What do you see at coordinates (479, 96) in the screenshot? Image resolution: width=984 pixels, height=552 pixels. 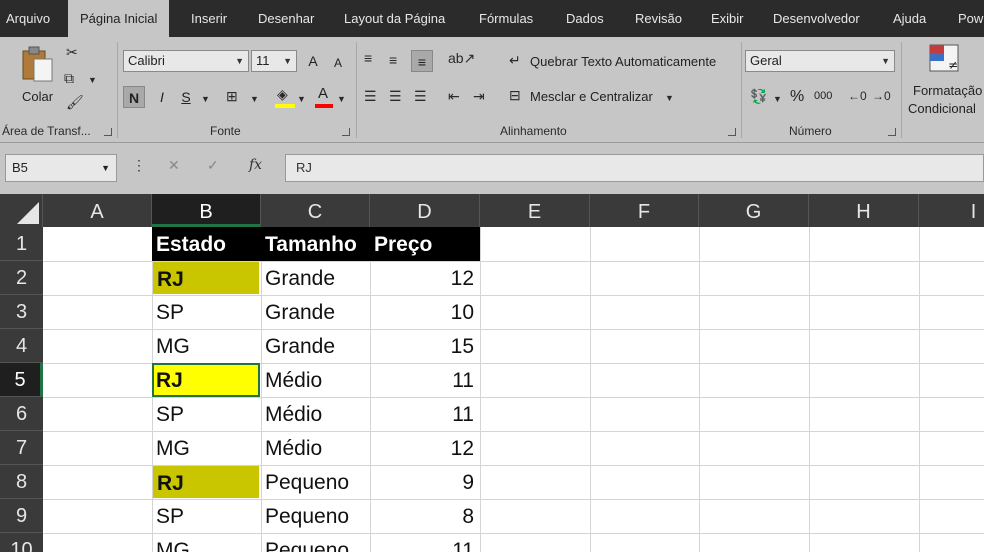 I see `increase-indent-icon: ⇥` at bounding box center [479, 96].